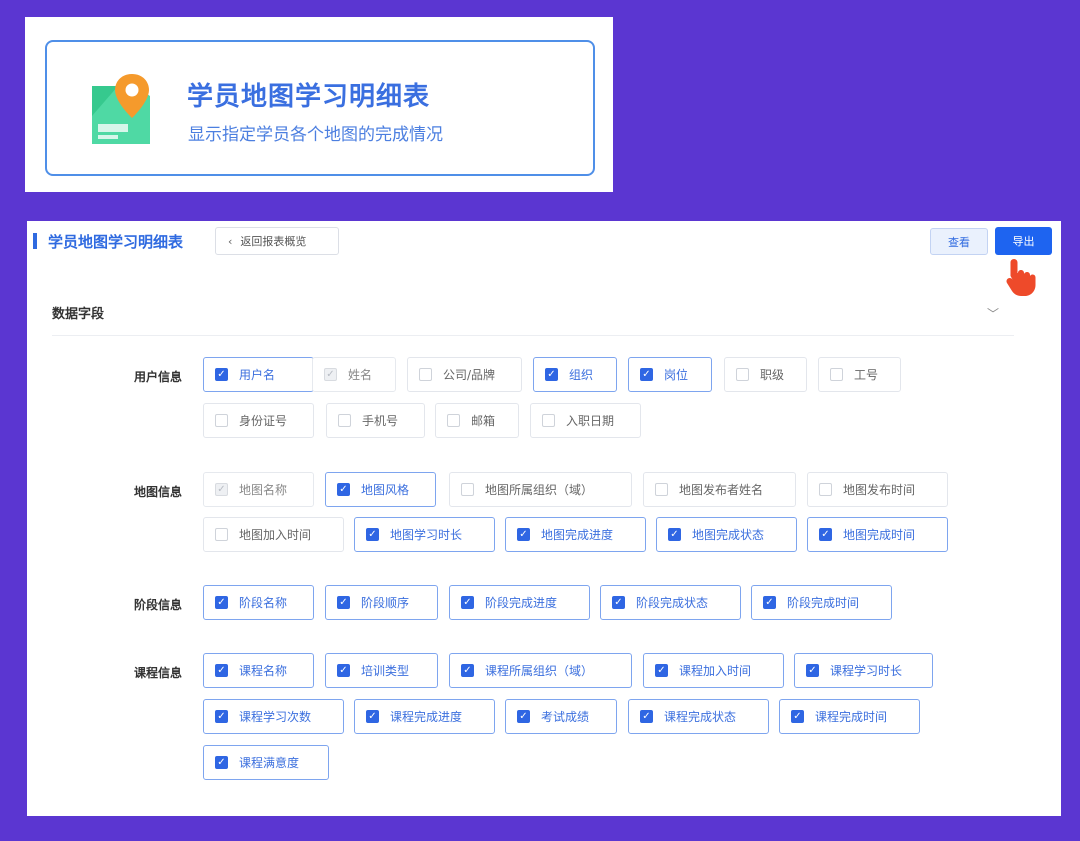 The image size is (1080, 841). I want to click on field-group-label: 地图信息, so click(158, 492).